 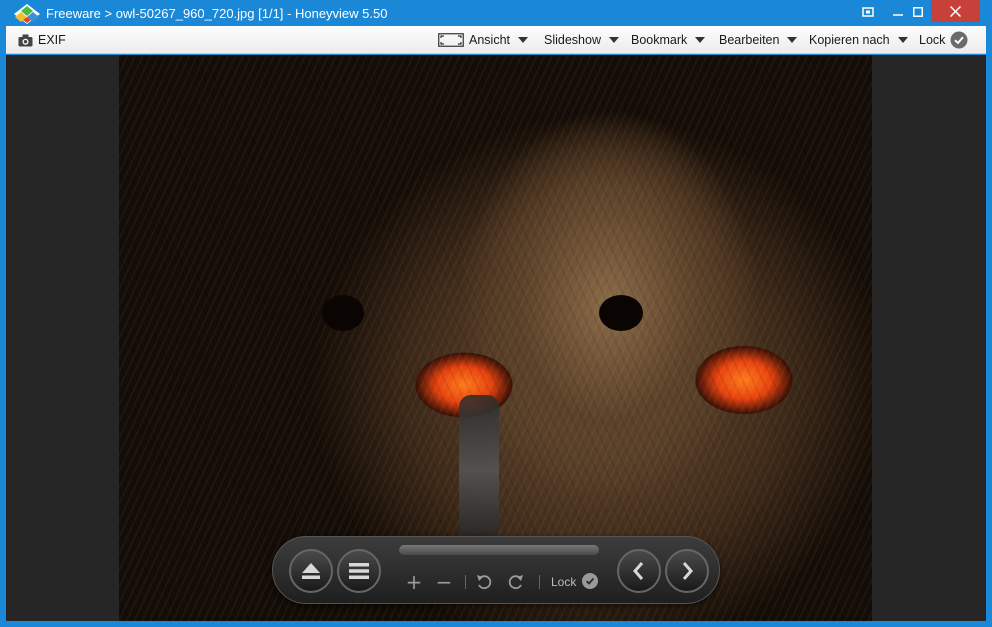 What do you see at coordinates (499, 550) in the screenshot?
I see `navigation-slider` at bounding box center [499, 550].